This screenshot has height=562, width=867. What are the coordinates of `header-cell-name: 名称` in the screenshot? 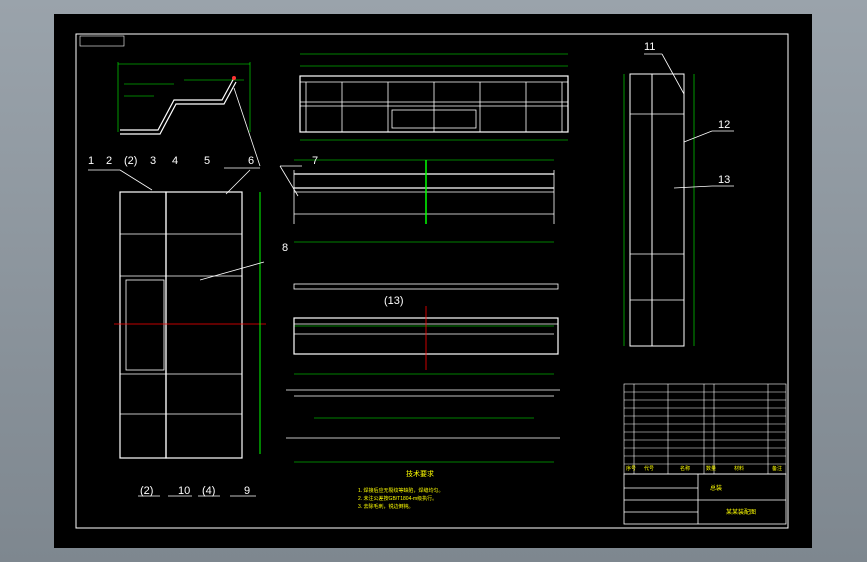 It's located at (685, 468).